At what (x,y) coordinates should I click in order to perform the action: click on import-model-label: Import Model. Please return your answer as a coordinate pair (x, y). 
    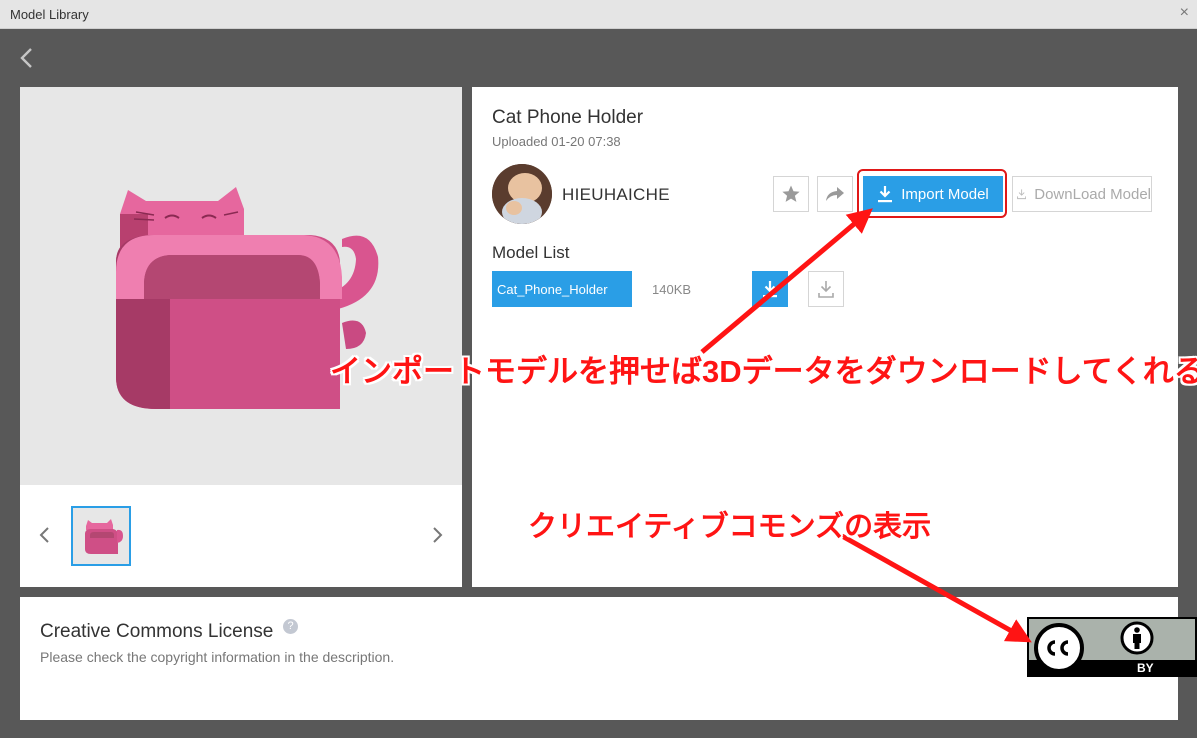
    Looking at the image, I should click on (945, 194).